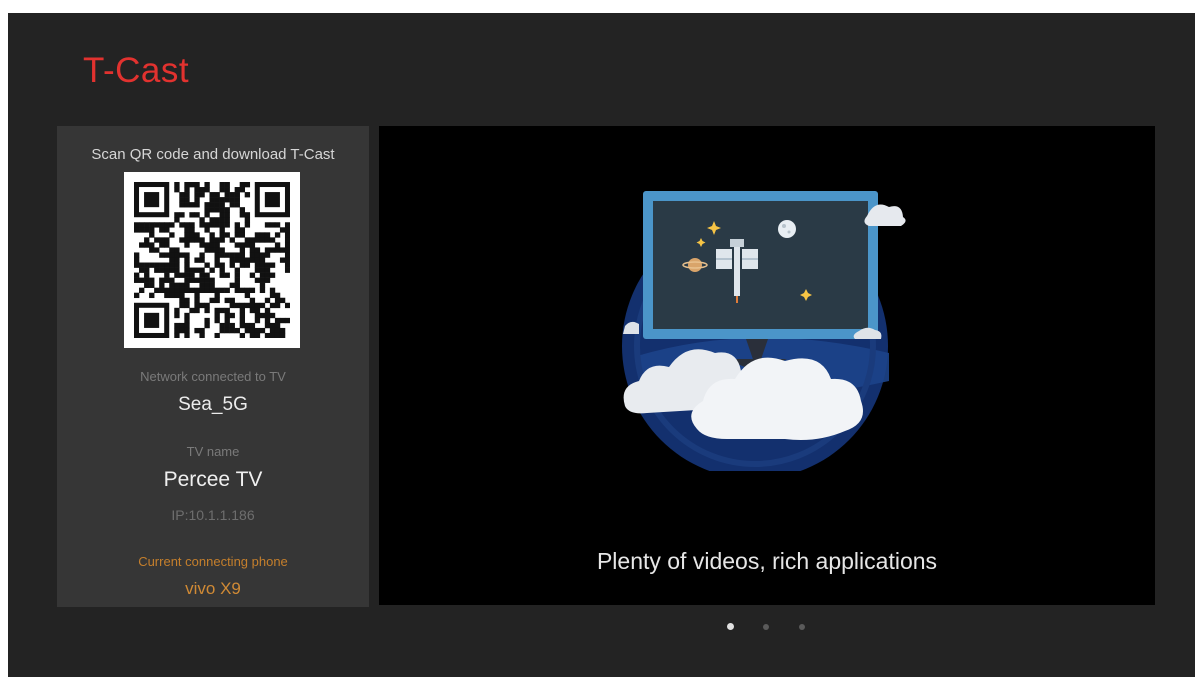  Describe the element at coordinates (767, 561) in the screenshot. I see `slide-caption: Plenty of videos, rich applications` at that location.